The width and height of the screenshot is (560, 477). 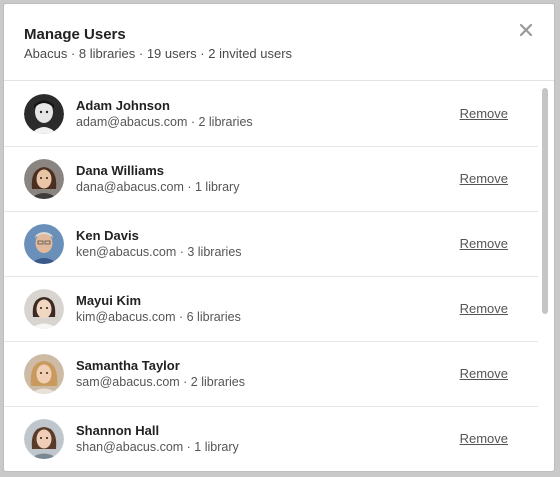 I want to click on user-meta: adam@abacus.com · 2 libraries, so click(x=164, y=122).